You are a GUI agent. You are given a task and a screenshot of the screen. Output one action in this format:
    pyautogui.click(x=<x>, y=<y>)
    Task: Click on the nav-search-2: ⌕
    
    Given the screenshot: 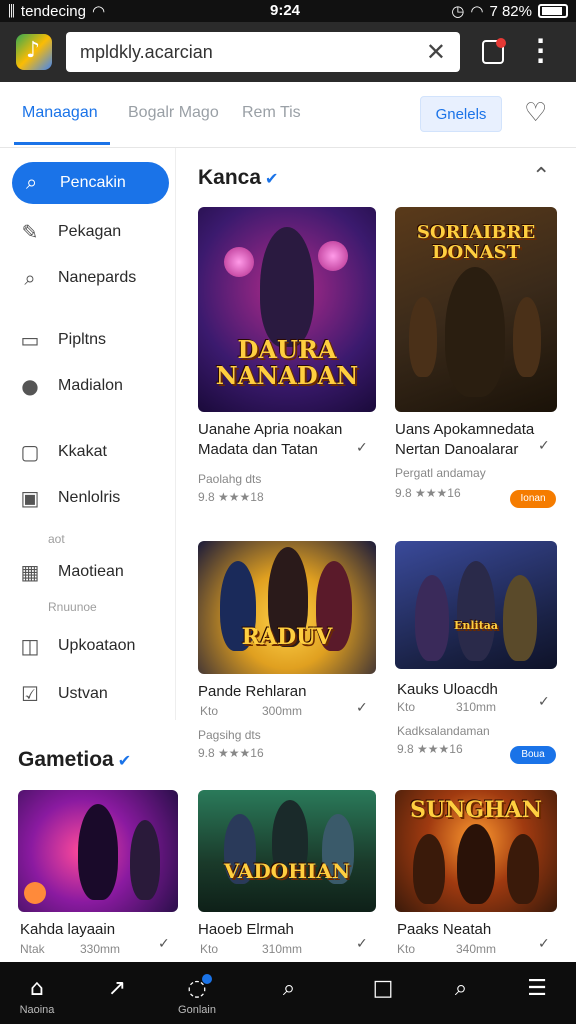 What is the action you would take?
    pyautogui.click(x=461, y=993)
    